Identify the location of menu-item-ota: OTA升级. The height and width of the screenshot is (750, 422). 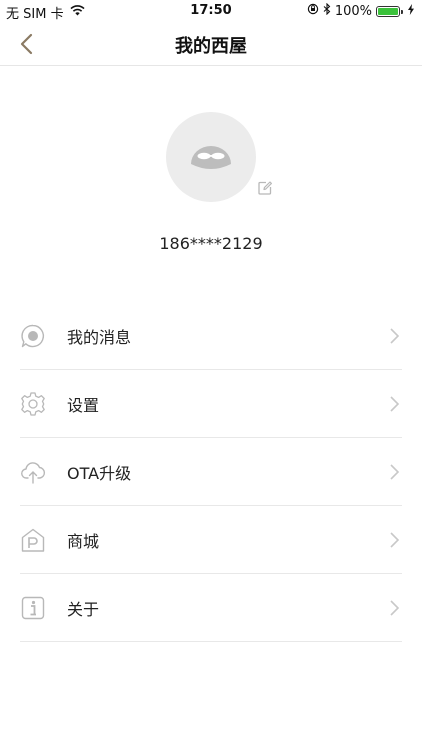
(211, 472).